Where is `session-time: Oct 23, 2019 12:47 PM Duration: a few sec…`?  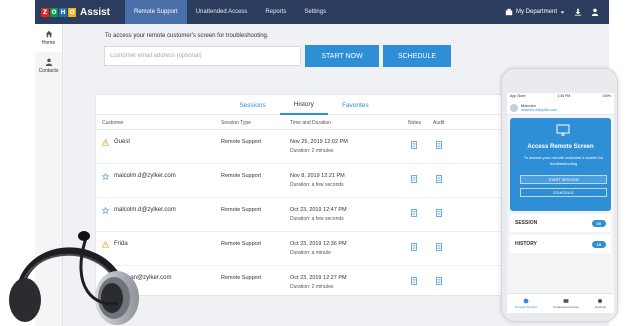 session-time: Oct 23, 2019 12:47 PM Duration: a few sec… is located at coordinates (318, 215).